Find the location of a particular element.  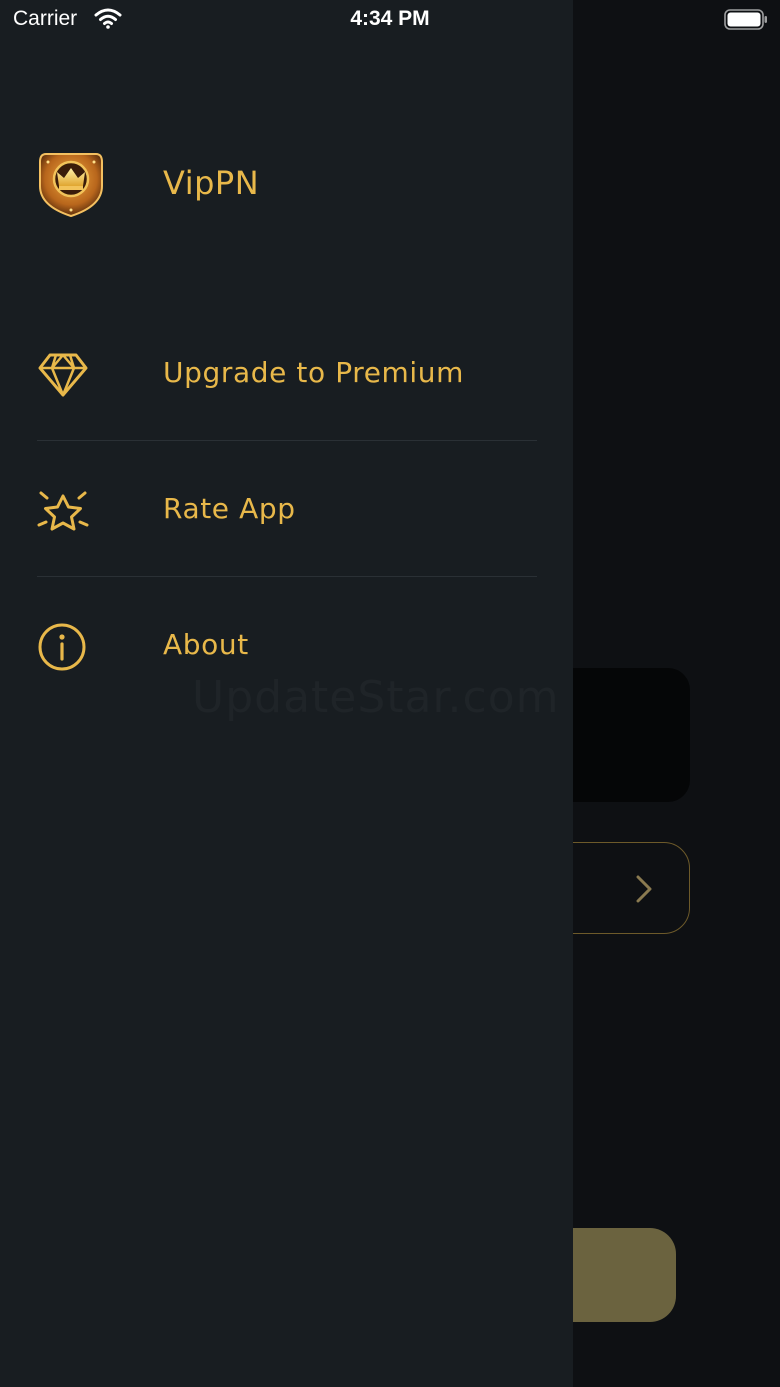

star-icon is located at coordinates (63, 511).